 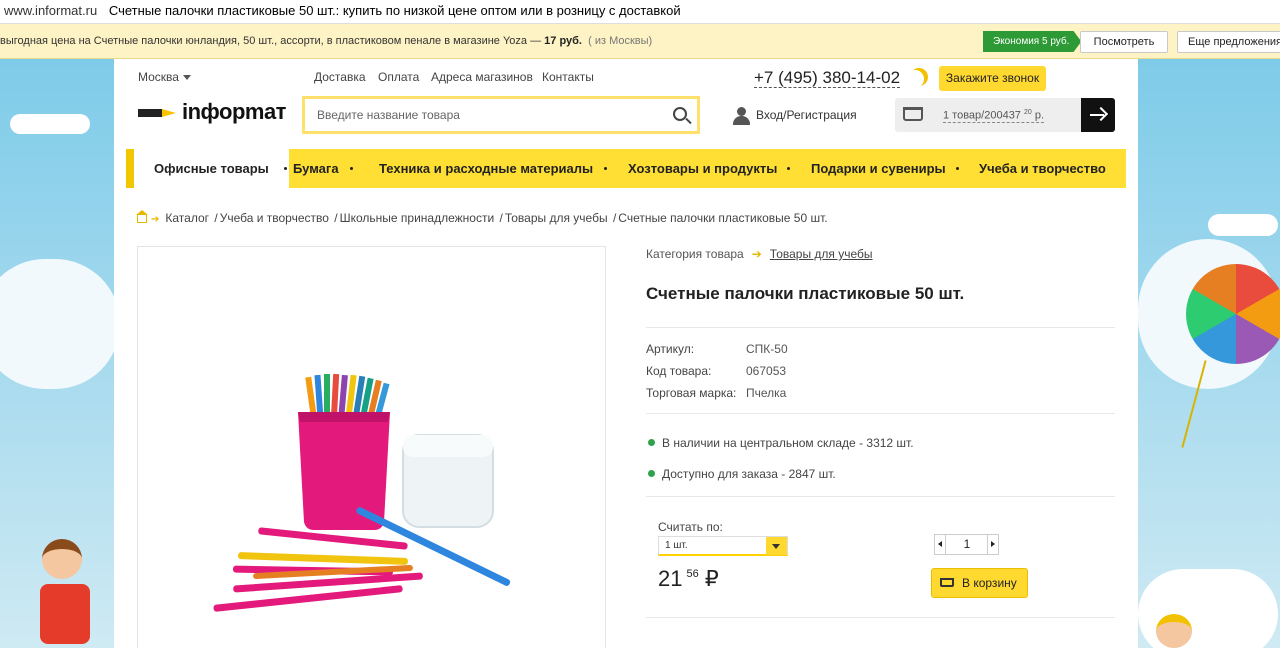 I want to click on increase-quantity-button, so click(x=992, y=544).